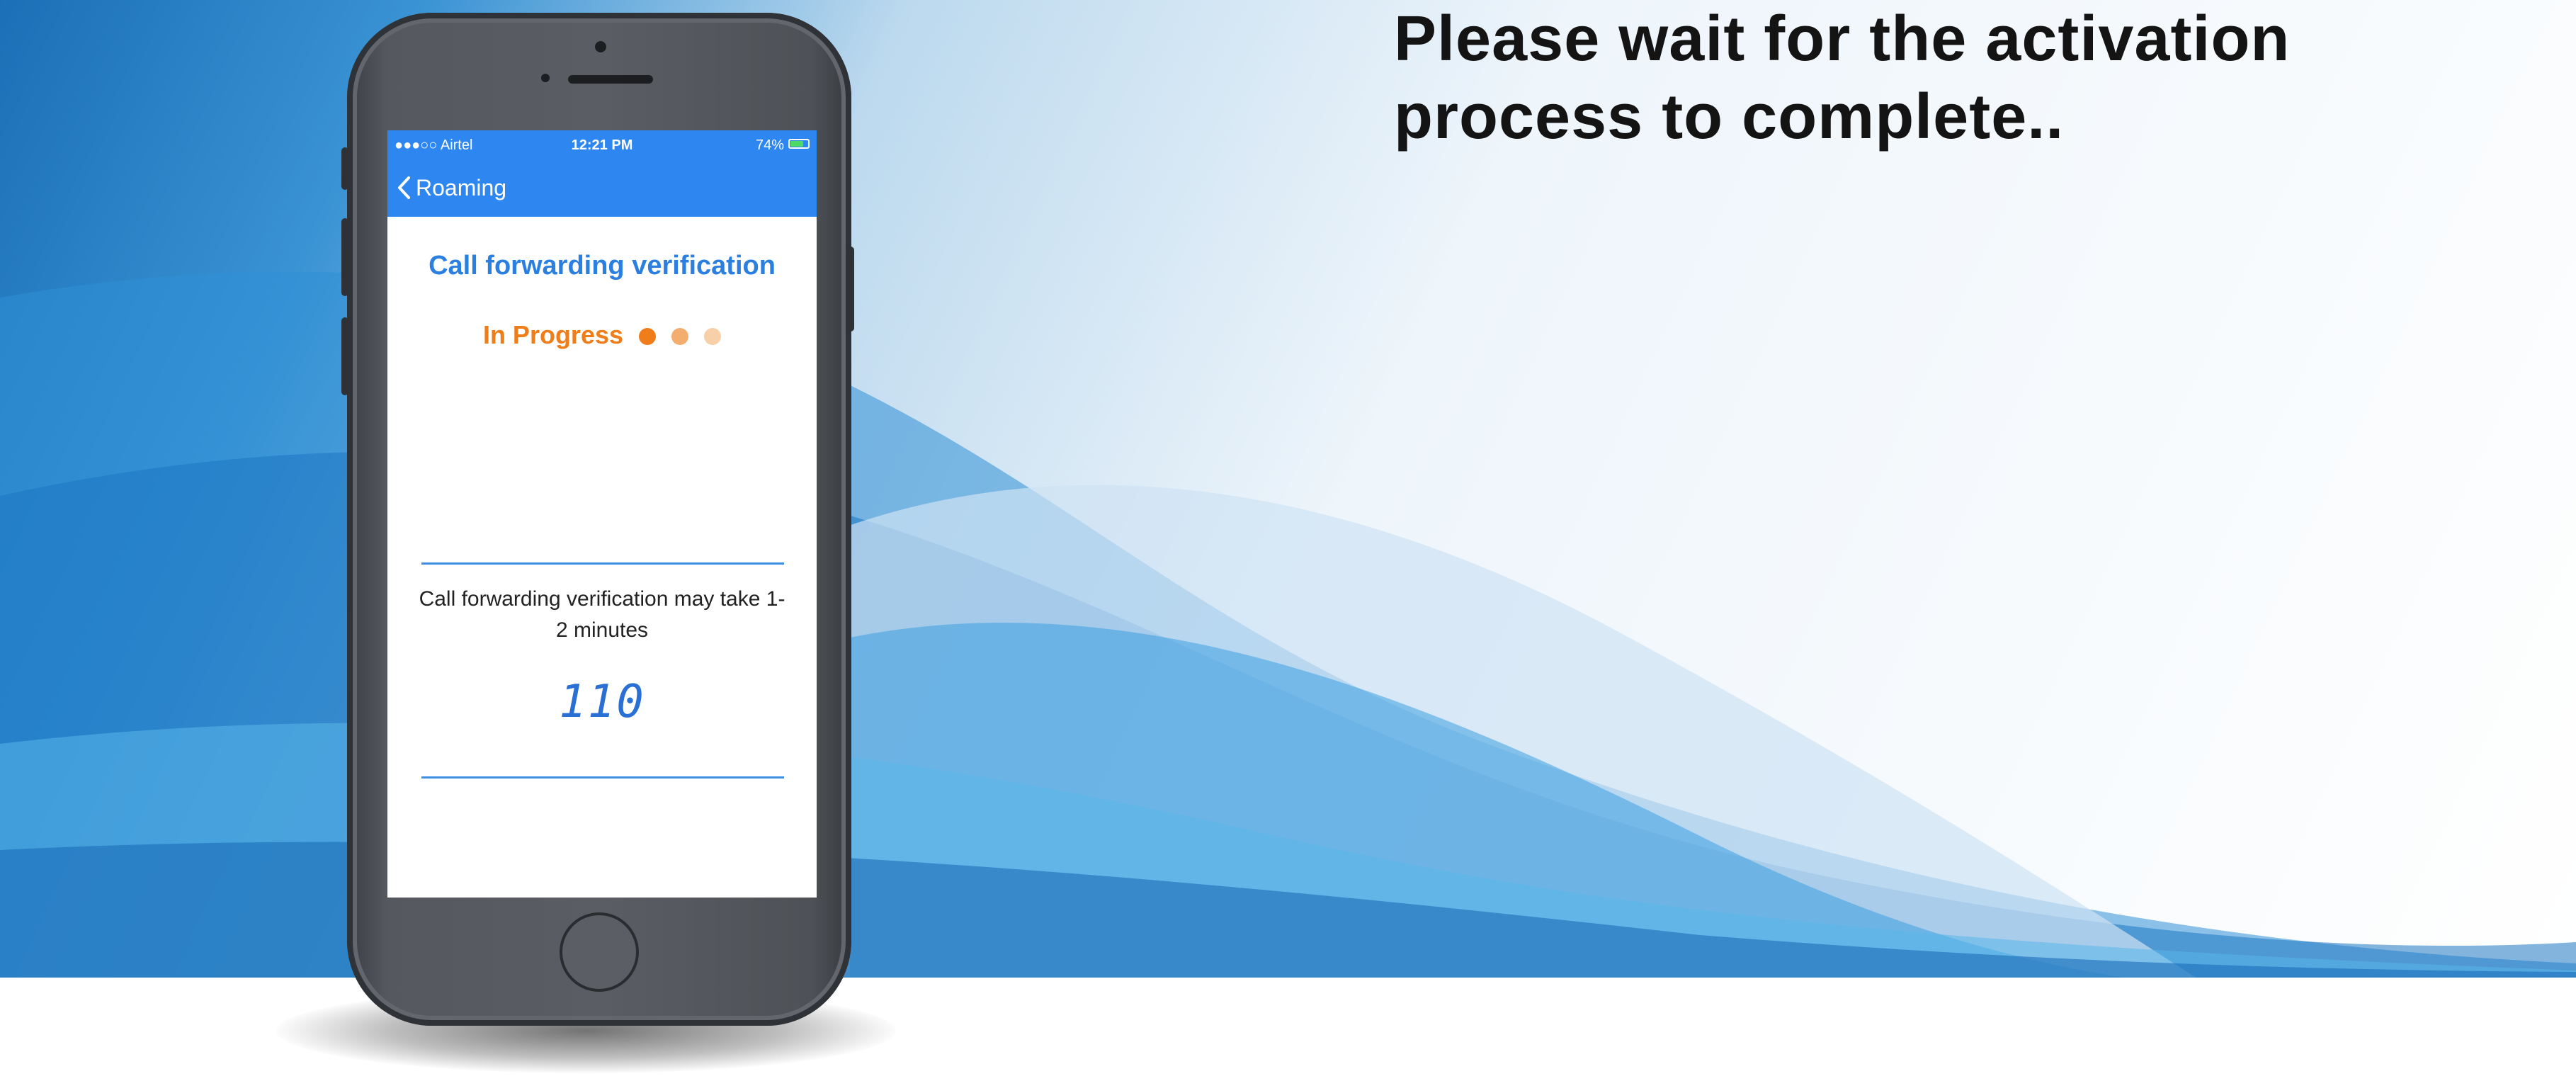  What do you see at coordinates (344, 257) in the screenshot?
I see `volume-up-button` at bounding box center [344, 257].